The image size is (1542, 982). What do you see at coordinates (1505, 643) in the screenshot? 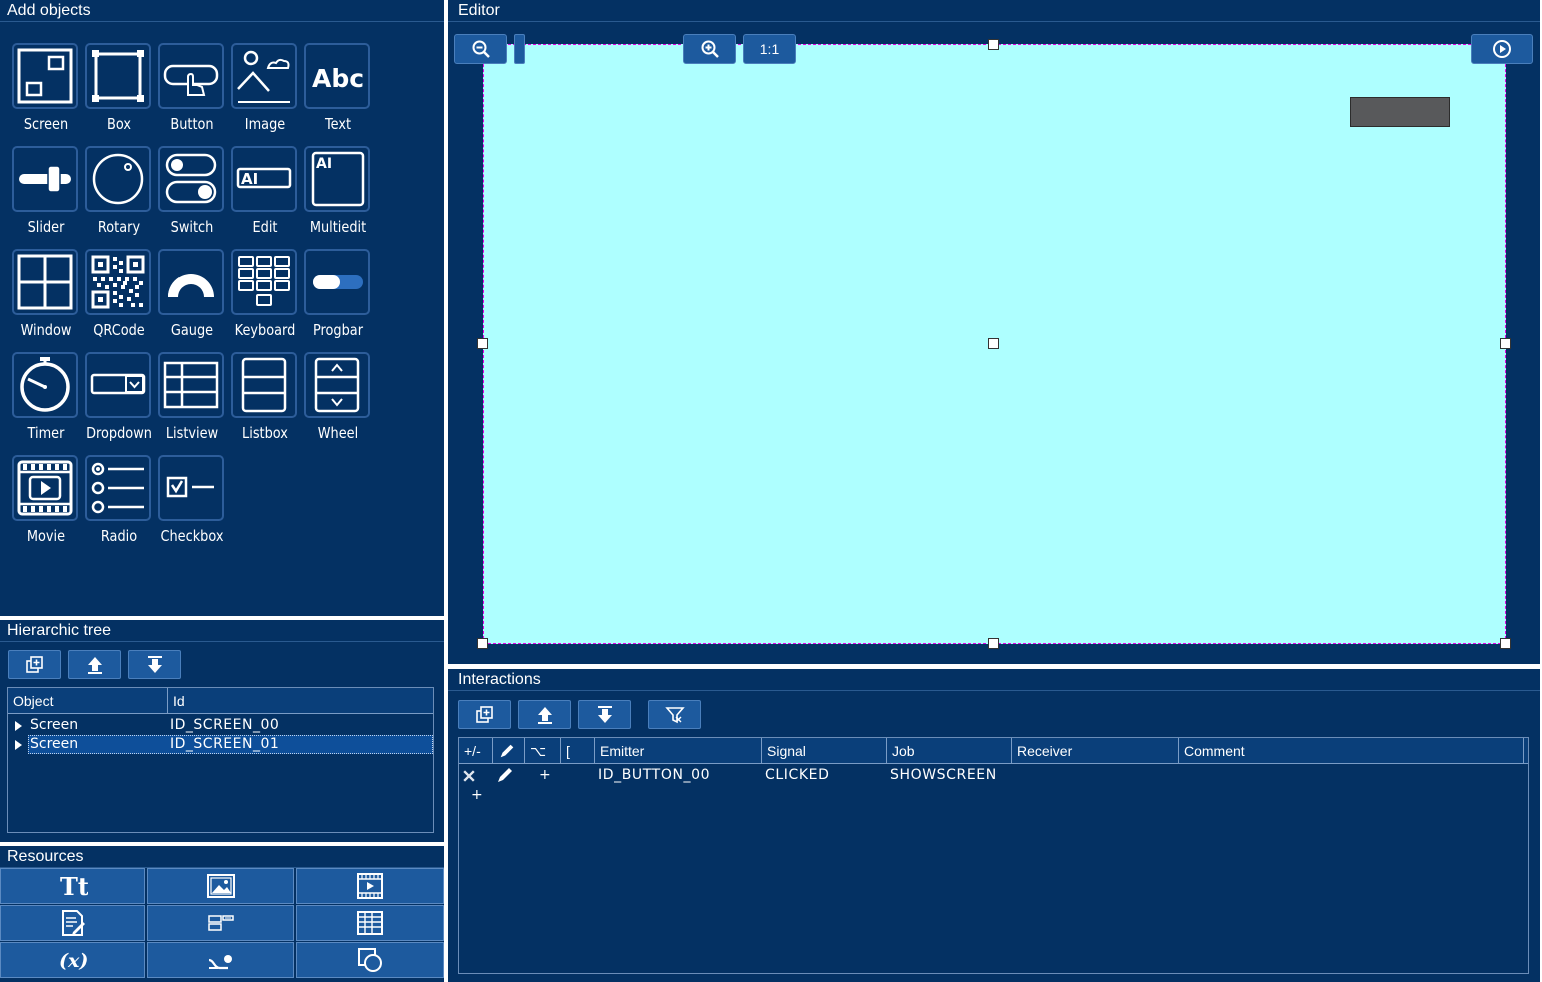
I see `resize-handle-bottom-right` at bounding box center [1505, 643].